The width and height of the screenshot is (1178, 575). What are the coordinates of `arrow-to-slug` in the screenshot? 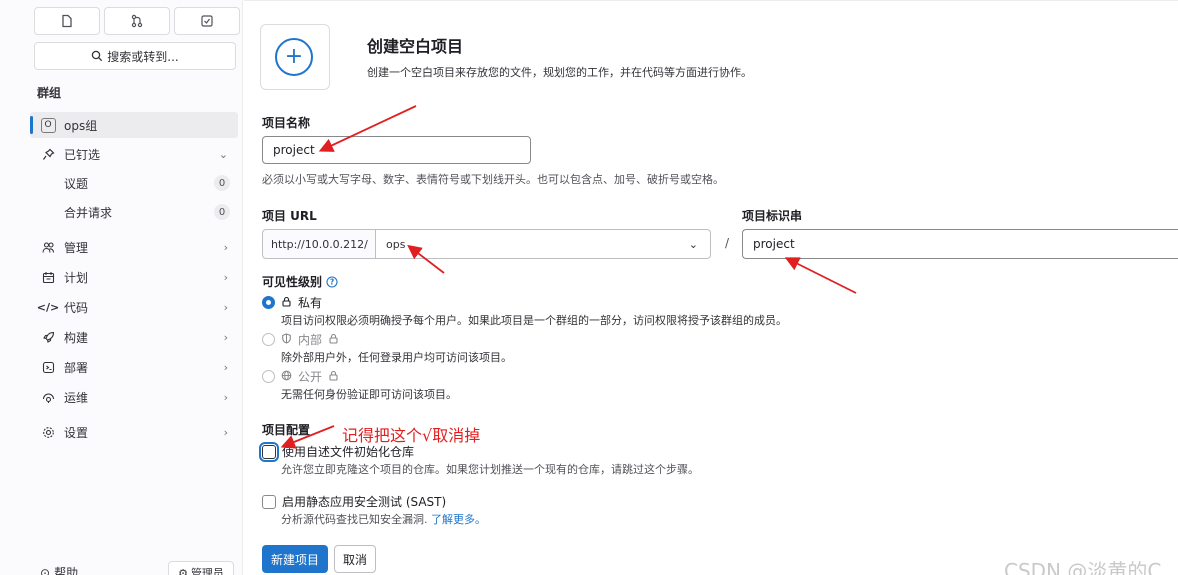 It's located at (820, 275).